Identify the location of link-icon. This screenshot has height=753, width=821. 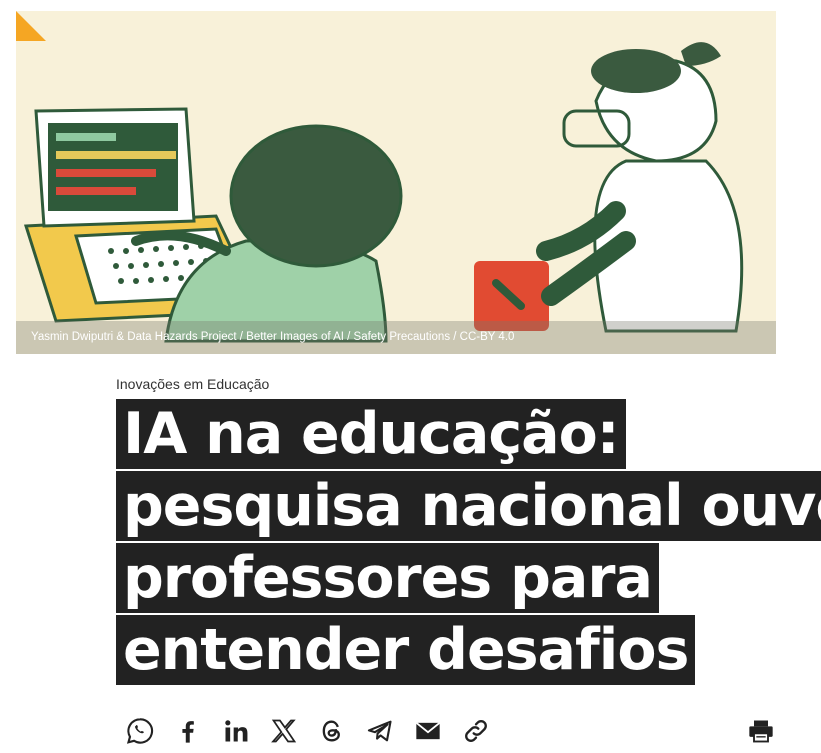
(476, 731).